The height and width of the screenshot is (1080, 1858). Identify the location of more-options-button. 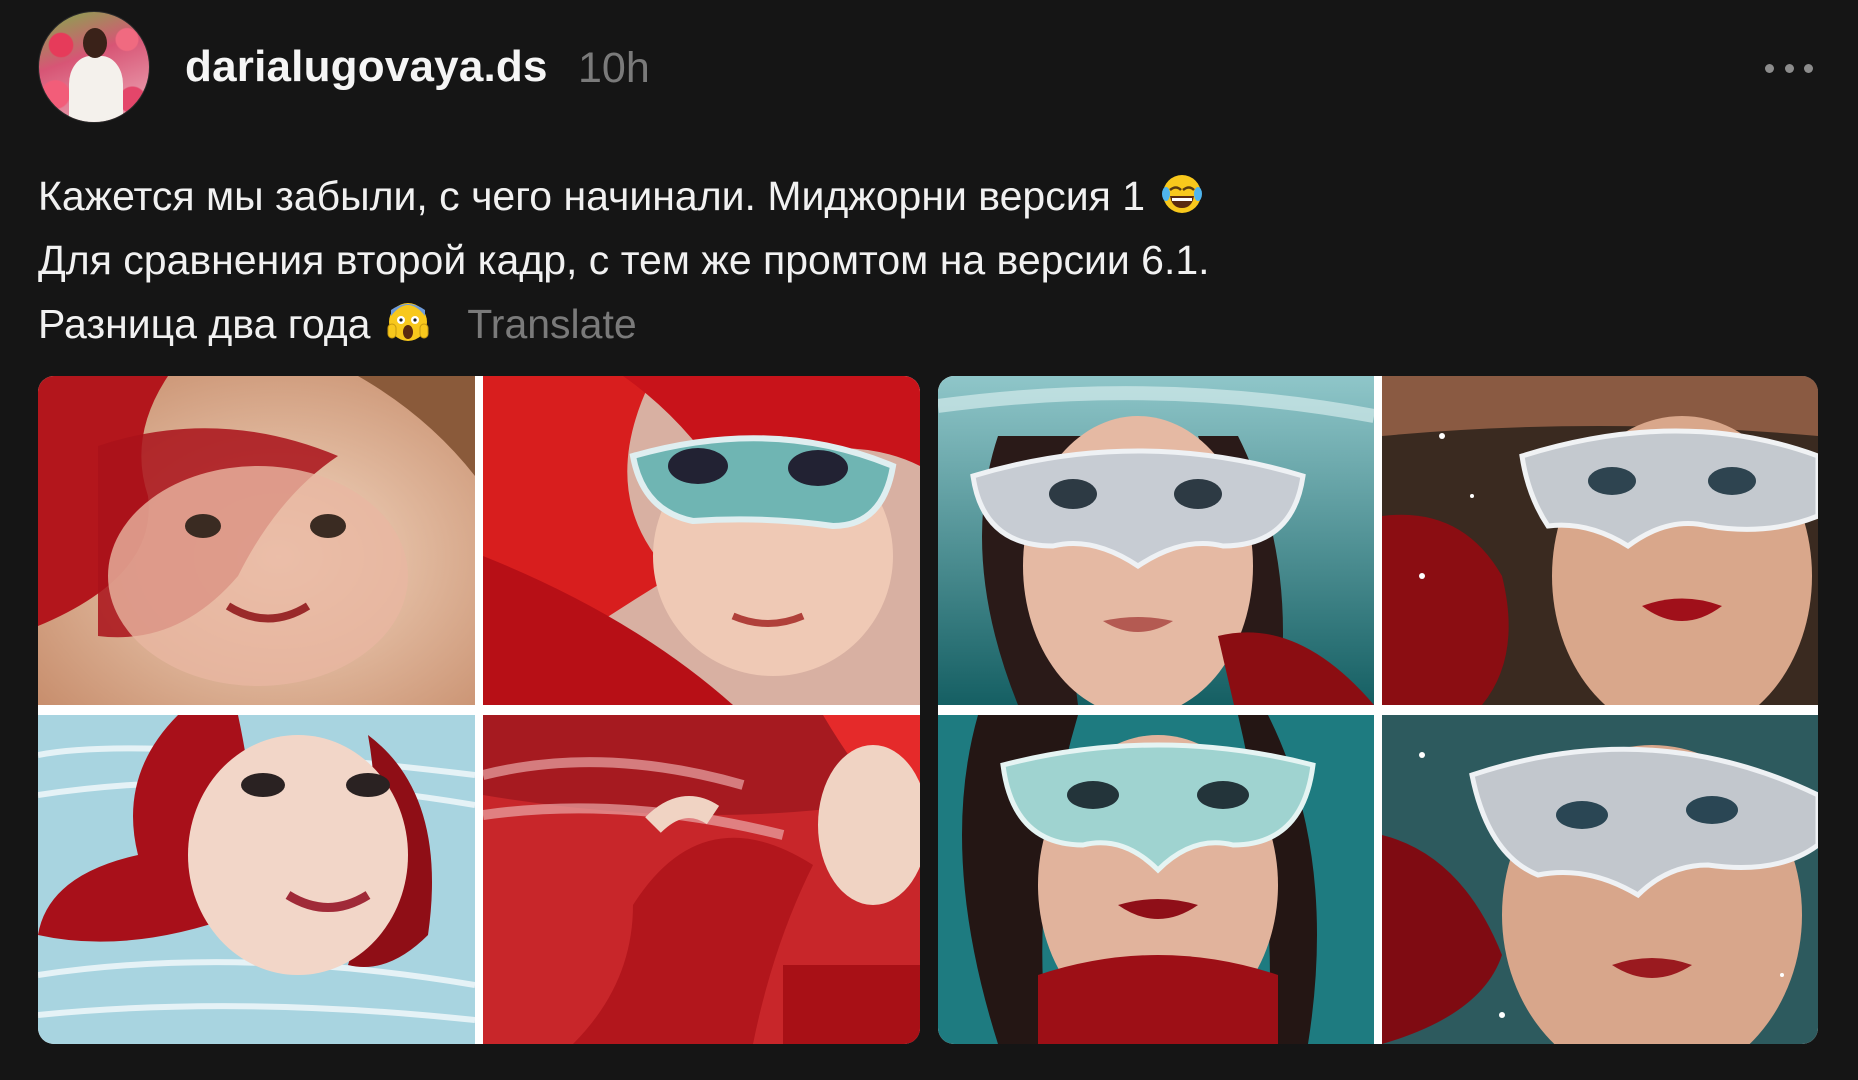
(1789, 68).